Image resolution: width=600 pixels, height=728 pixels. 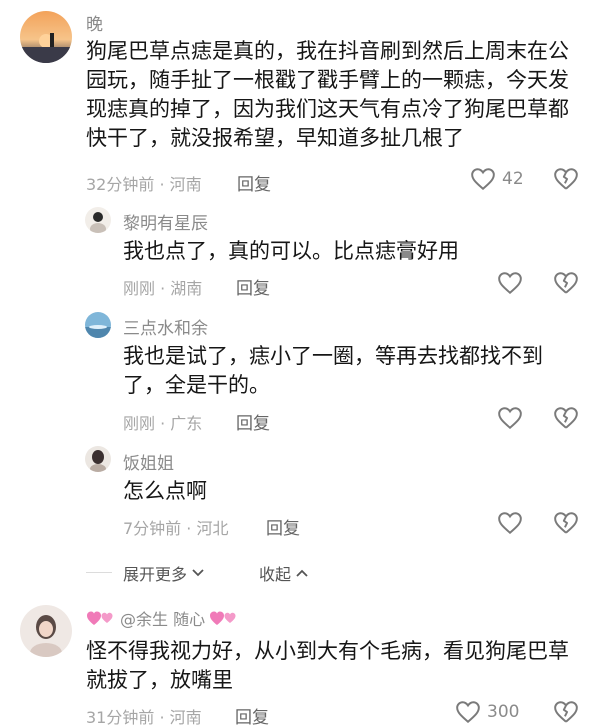 What do you see at coordinates (165, 491) in the screenshot?
I see `comment-line: 怎么点啊` at bounding box center [165, 491].